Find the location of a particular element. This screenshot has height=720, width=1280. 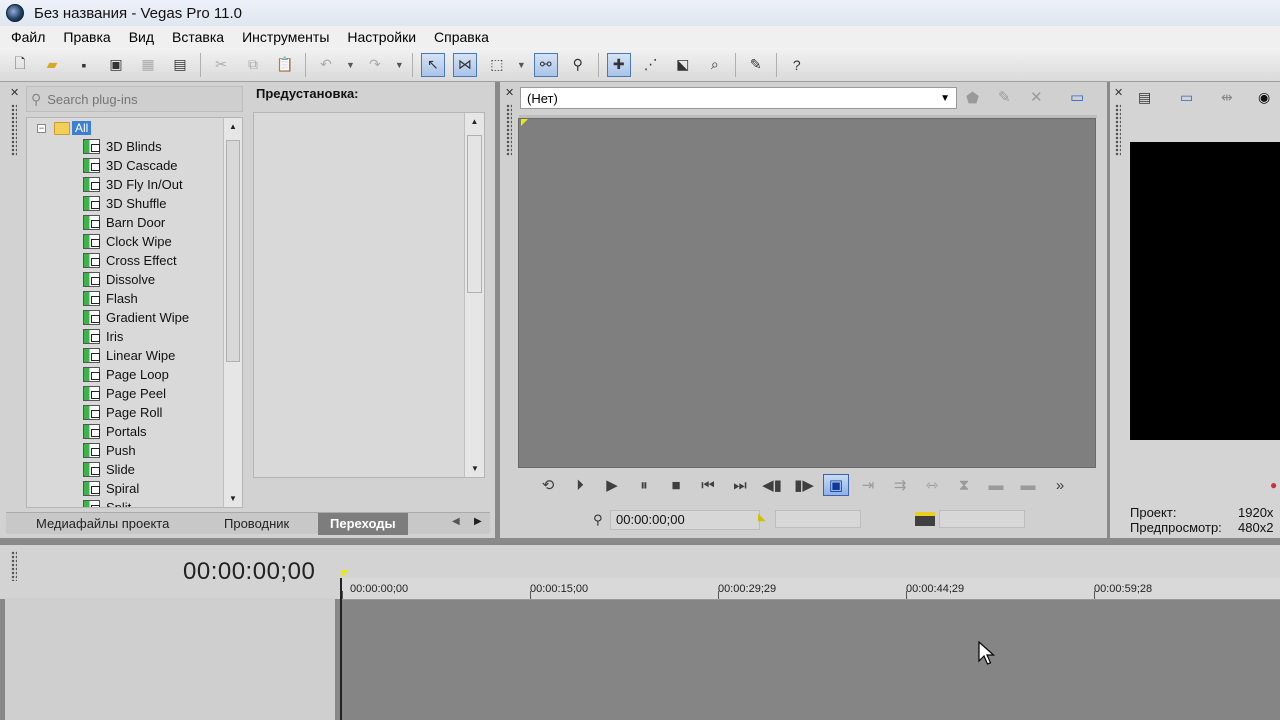

redo-icon: ↷ is located at coordinates (375, 65).